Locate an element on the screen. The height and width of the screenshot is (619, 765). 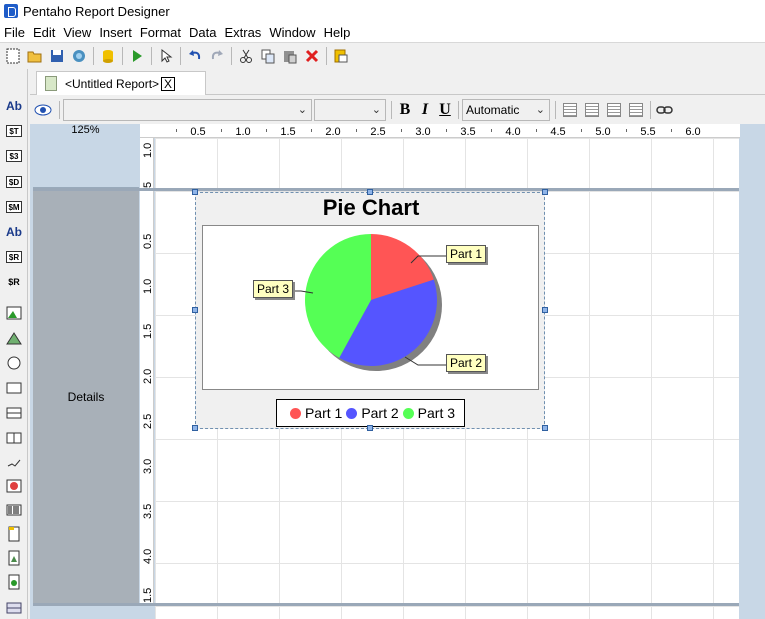
survey-scale-icon is located at coordinates (14, 463).